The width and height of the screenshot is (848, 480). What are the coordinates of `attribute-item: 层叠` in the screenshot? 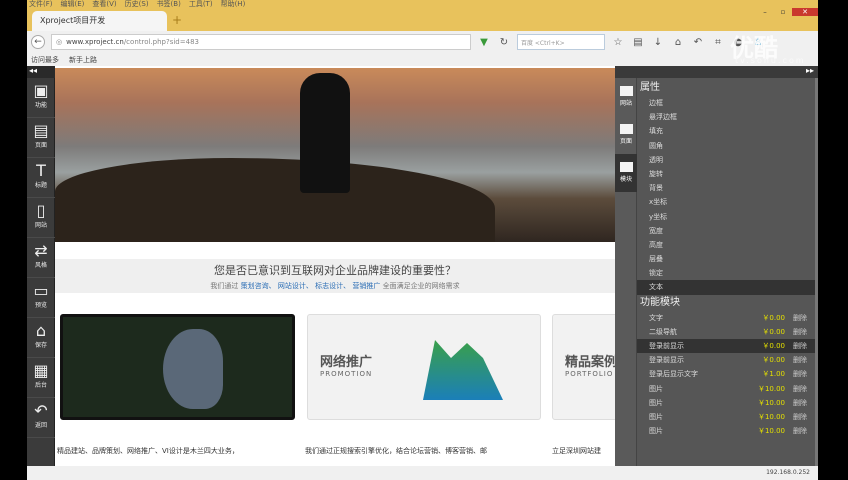 It's located at (726, 259).